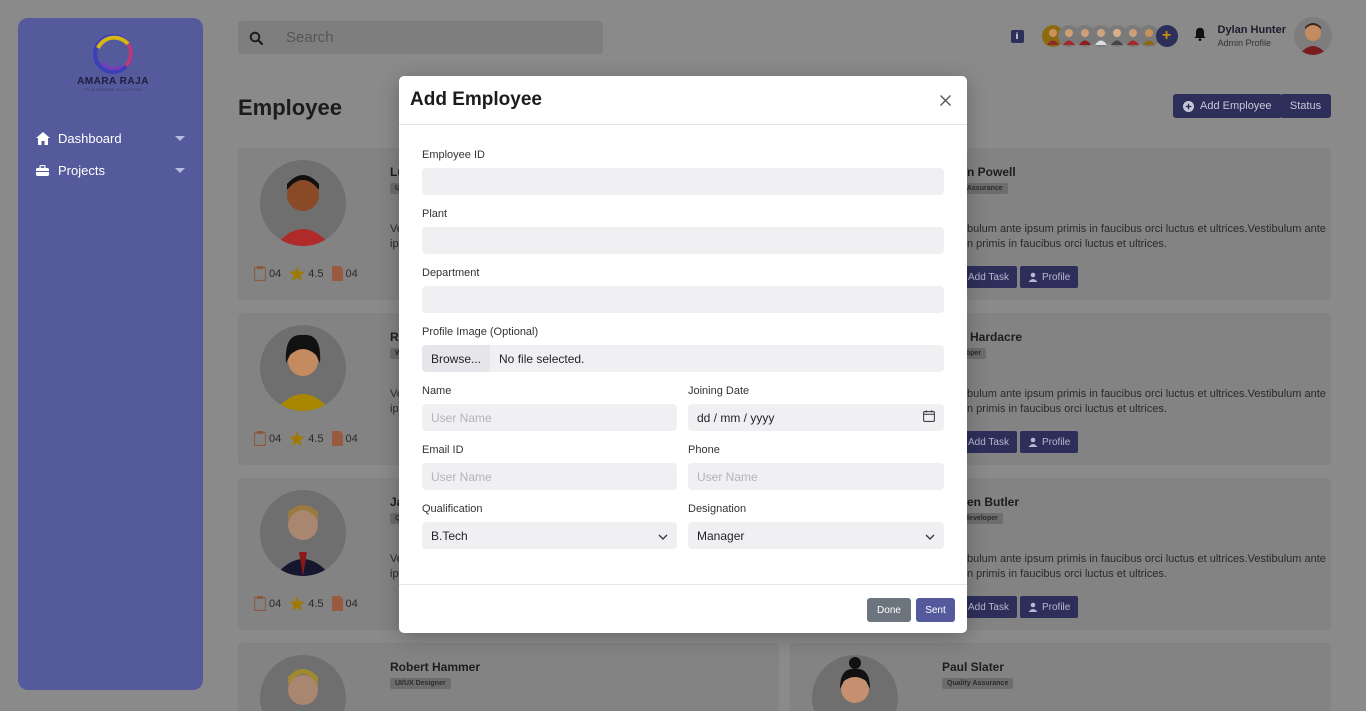 Image resolution: width=1366 pixels, height=711 pixels. I want to click on add-employee-button: Add Employee, so click(1227, 106).